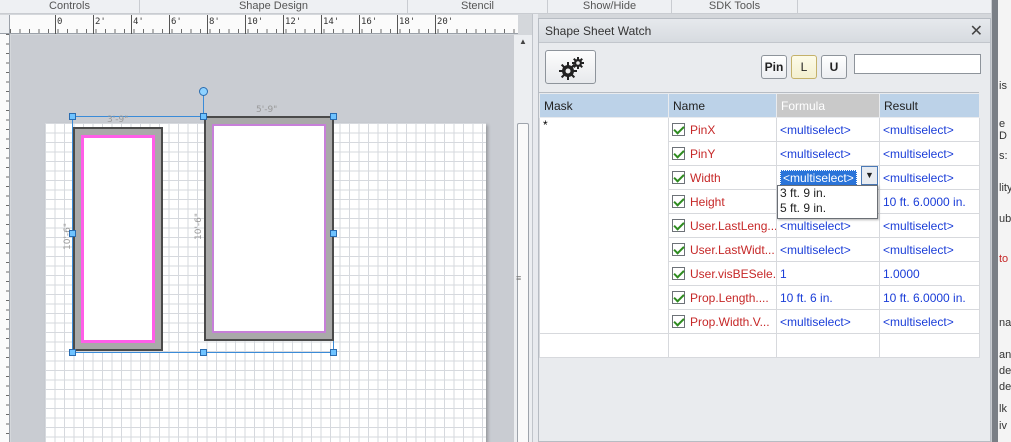 The width and height of the screenshot is (1011, 442). Describe the element at coordinates (995, 221) in the screenshot. I see `pane-edge` at that location.